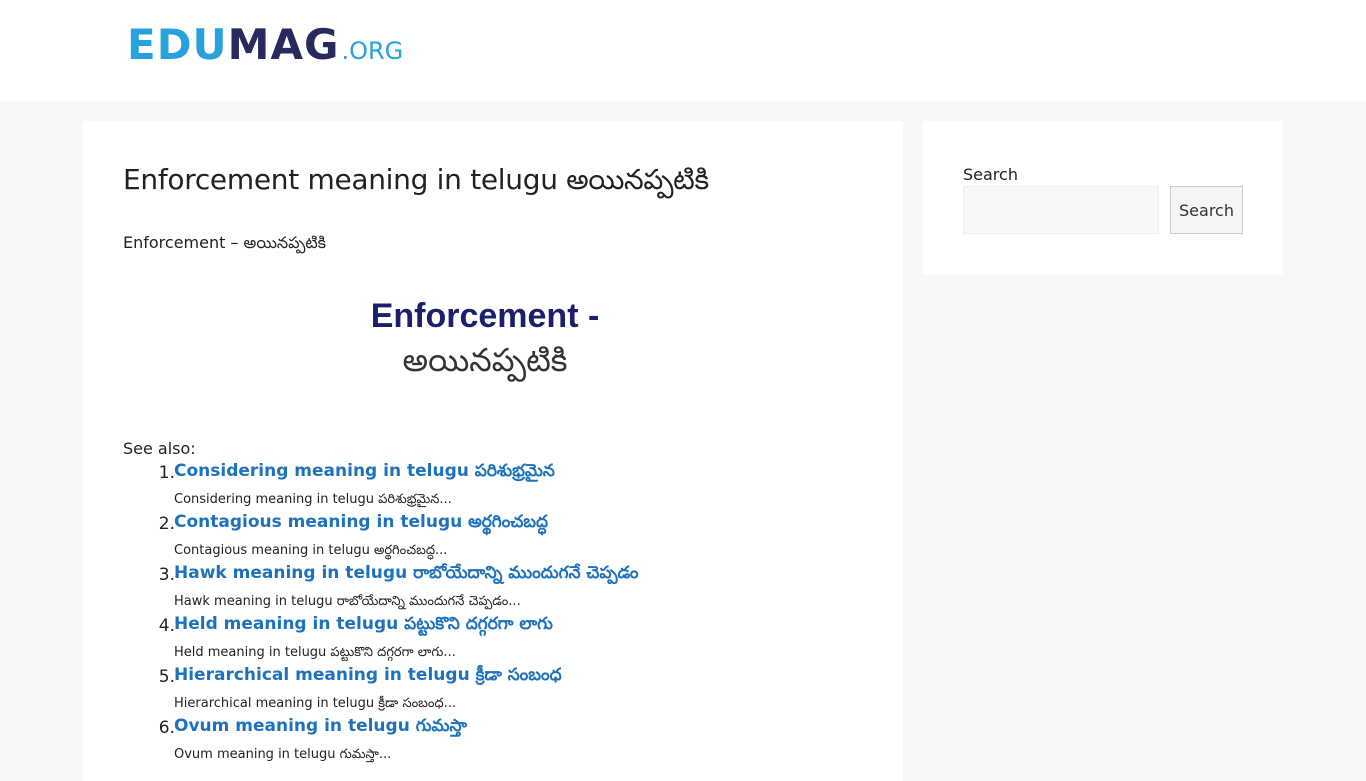 The image size is (1366, 781). Describe the element at coordinates (166, 677) in the screenshot. I see `related-number: 5.` at that location.